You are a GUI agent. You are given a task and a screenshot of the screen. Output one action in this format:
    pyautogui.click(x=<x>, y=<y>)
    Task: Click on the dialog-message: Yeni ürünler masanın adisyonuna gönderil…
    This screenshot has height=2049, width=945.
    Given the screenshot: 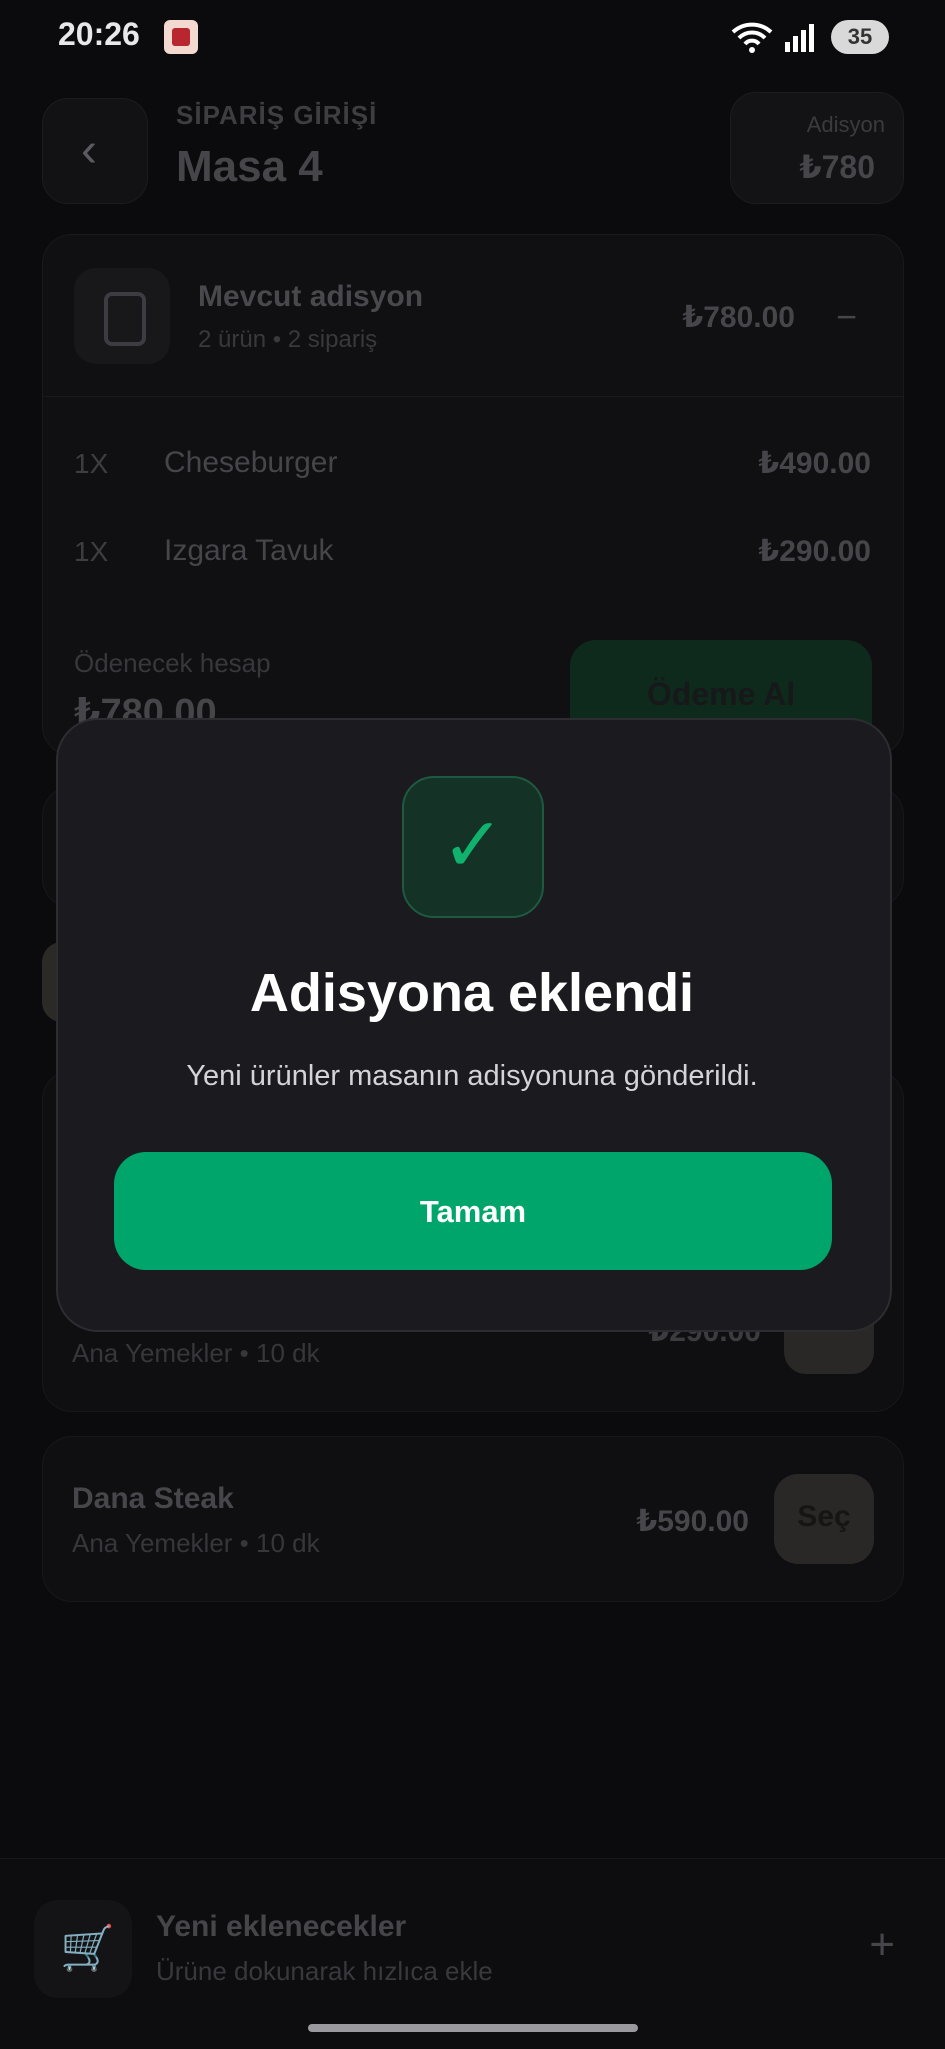 What is the action you would take?
    pyautogui.click(x=472, y=1076)
    